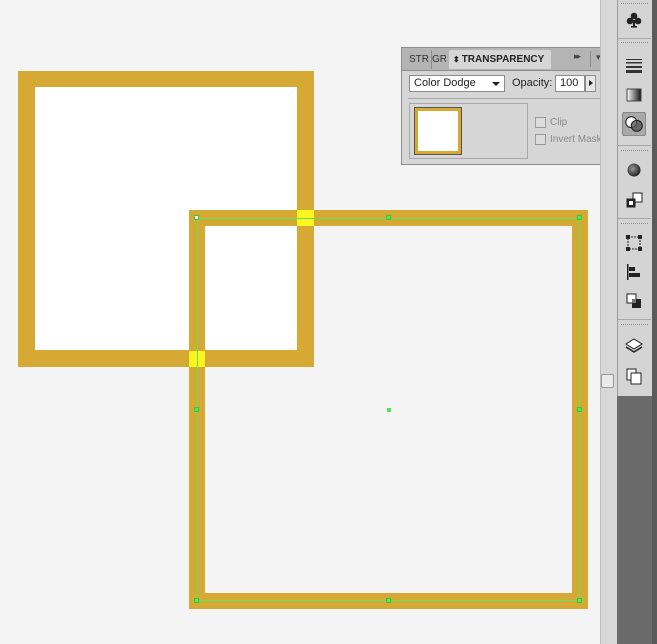  Describe the element at coordinates (579, 217) in the screenshot. I see `bounding-handle-top-right` at that location.